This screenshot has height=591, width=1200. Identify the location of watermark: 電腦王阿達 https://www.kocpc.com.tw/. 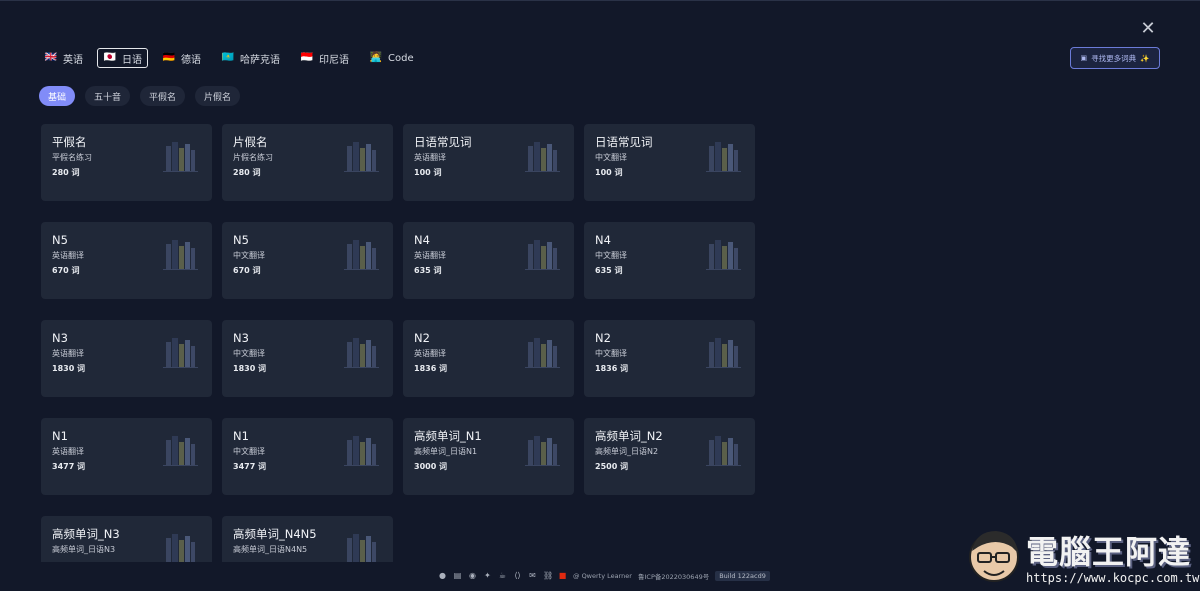
(1081, 557).